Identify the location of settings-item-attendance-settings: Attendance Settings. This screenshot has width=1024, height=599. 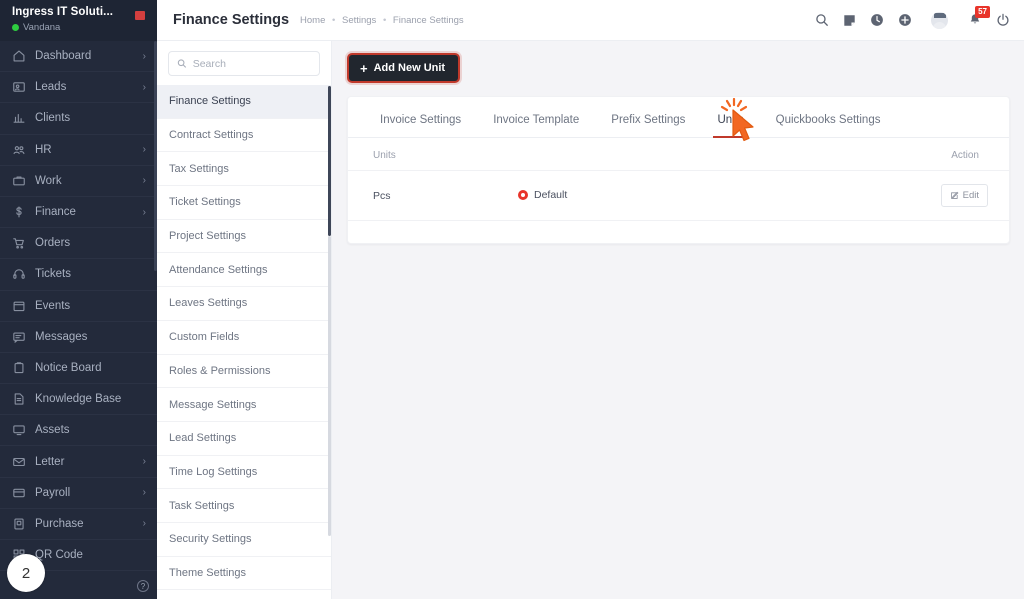
(244, 270).